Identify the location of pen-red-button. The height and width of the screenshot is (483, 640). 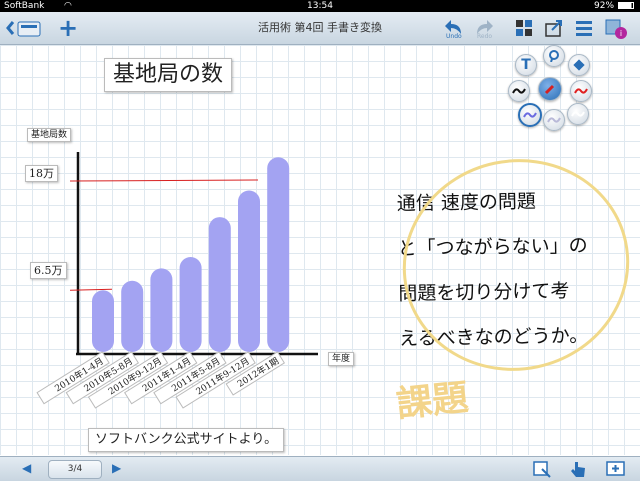
(581, 91).